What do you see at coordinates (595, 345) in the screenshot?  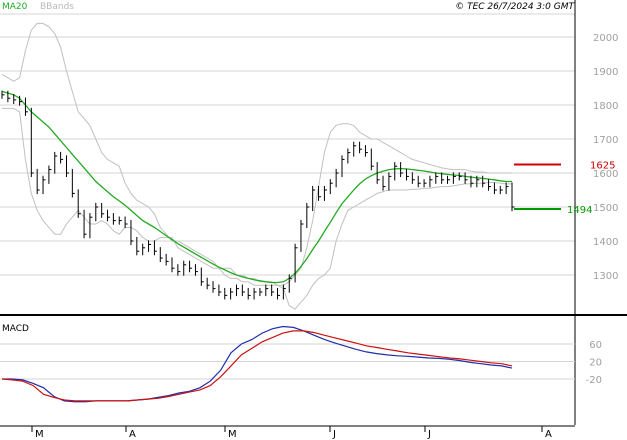 I see `macd-tick-label: 60` at bounding box center [595, 345].